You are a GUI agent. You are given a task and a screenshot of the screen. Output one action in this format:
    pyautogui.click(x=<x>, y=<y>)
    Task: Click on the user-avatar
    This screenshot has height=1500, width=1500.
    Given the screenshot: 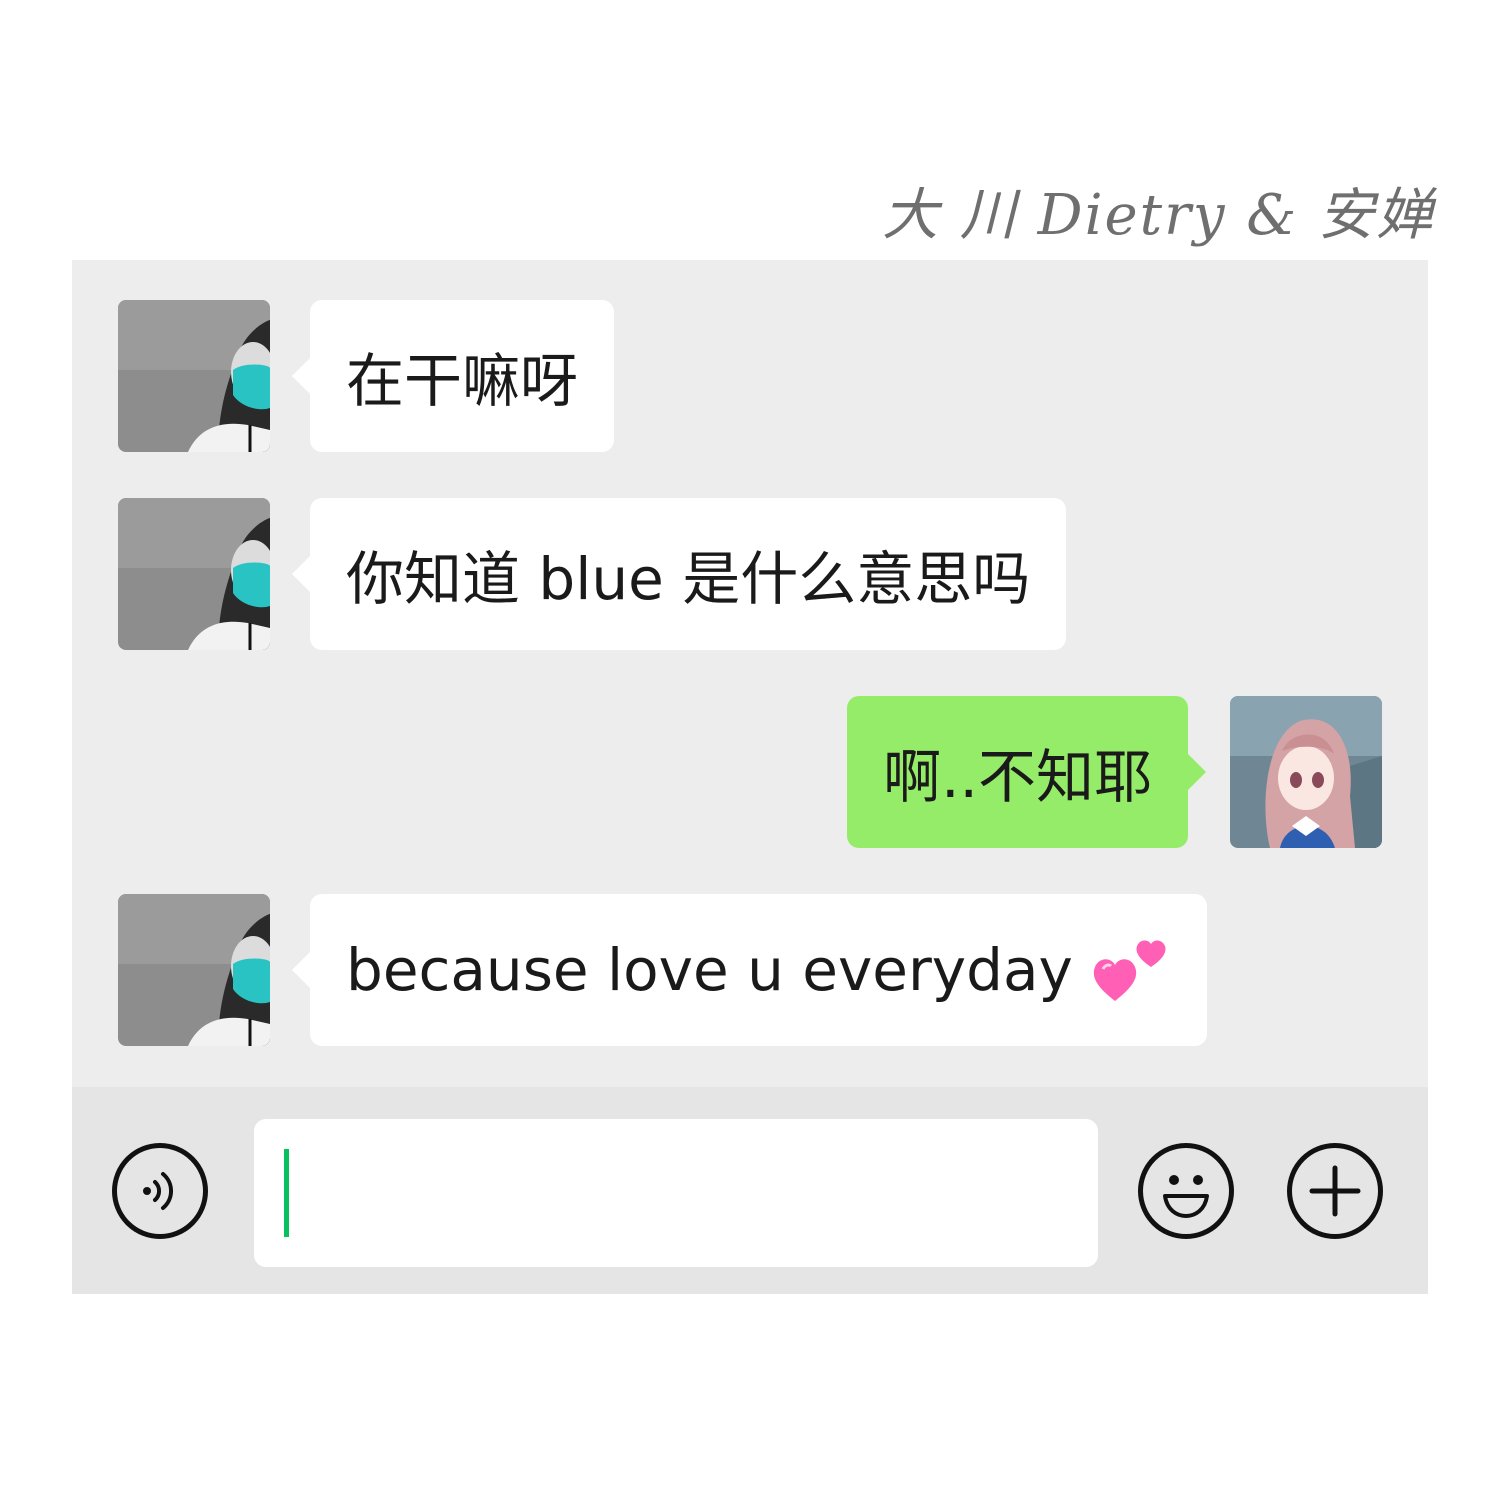 What is the action you would take?
    pyautogui.click(x=1306, y=772)
    